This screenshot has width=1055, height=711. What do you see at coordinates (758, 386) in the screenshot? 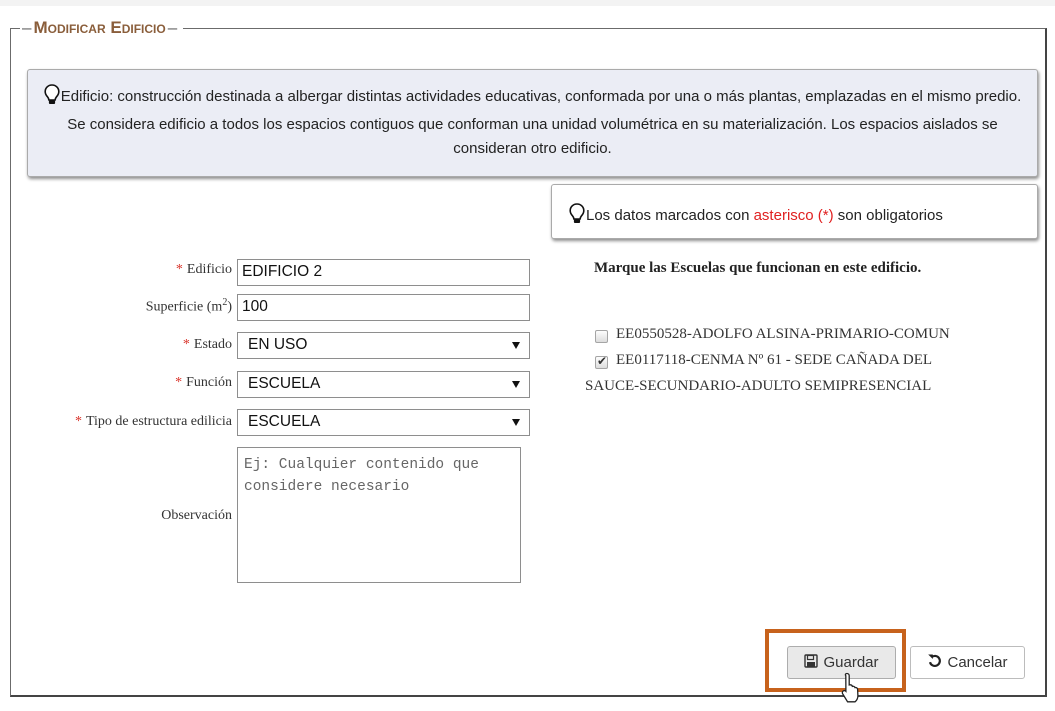
I see `school-label-2-line2: SAUCE-SECUNDARIO-ADULTO SEMIPRESENCIAL` at bounding box center [758, 386].